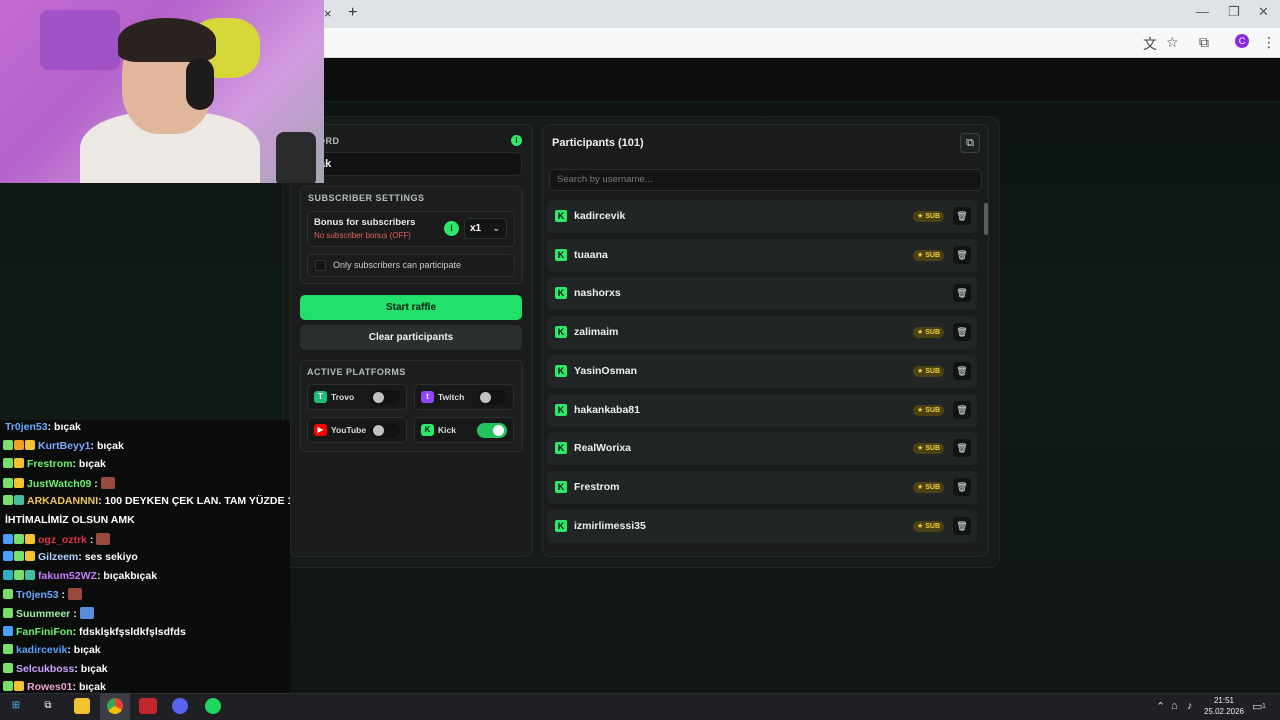 The width and height of the screenshot is (1280, 720). Describe the element at coordinates (411, 337) in the screenshot. I see `clear-participants-button: Clear participants` at that location.